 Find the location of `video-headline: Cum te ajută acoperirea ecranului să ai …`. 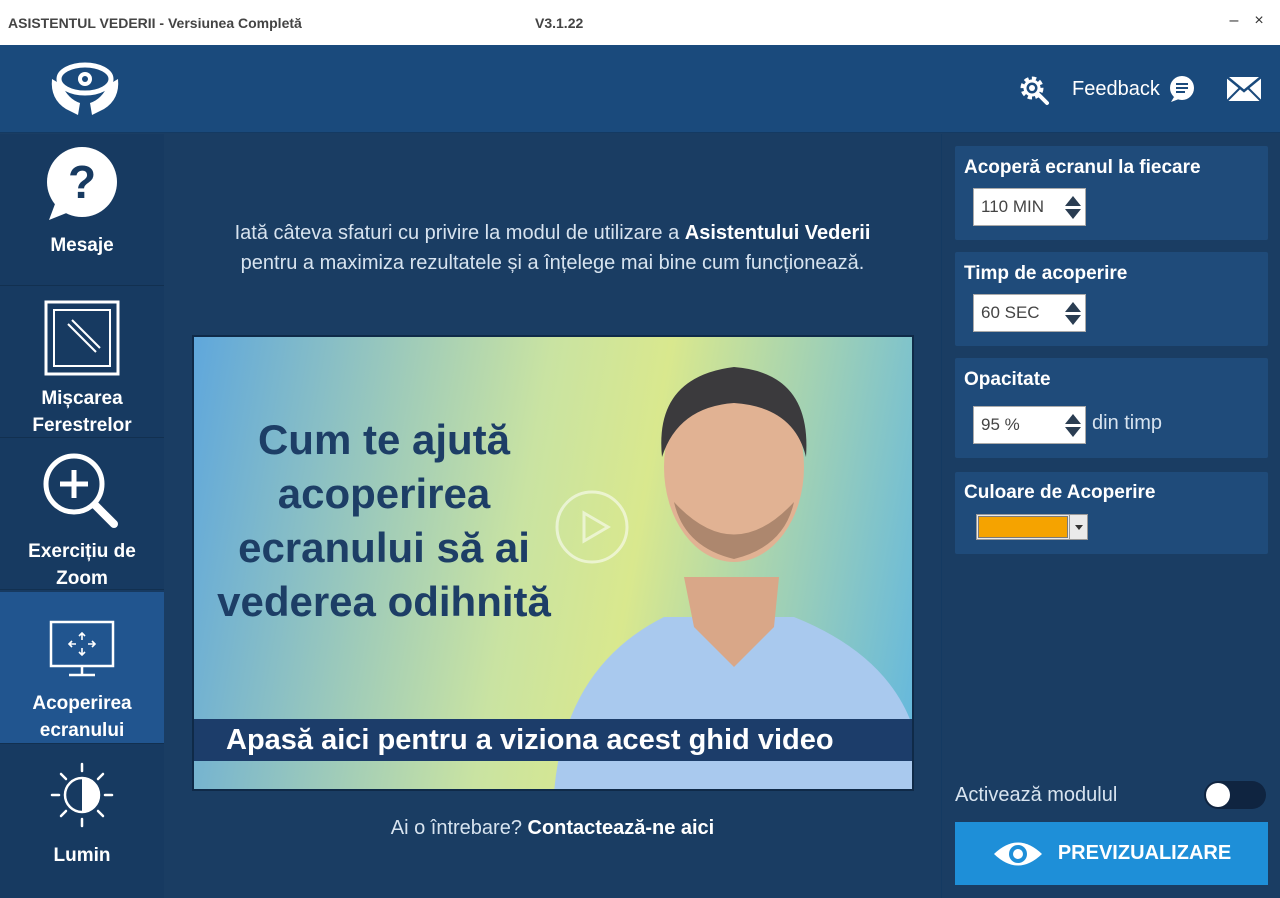

video-headline: Cum te ajută acoperirea ecranului să ai … is located at coordinates (384, 520).